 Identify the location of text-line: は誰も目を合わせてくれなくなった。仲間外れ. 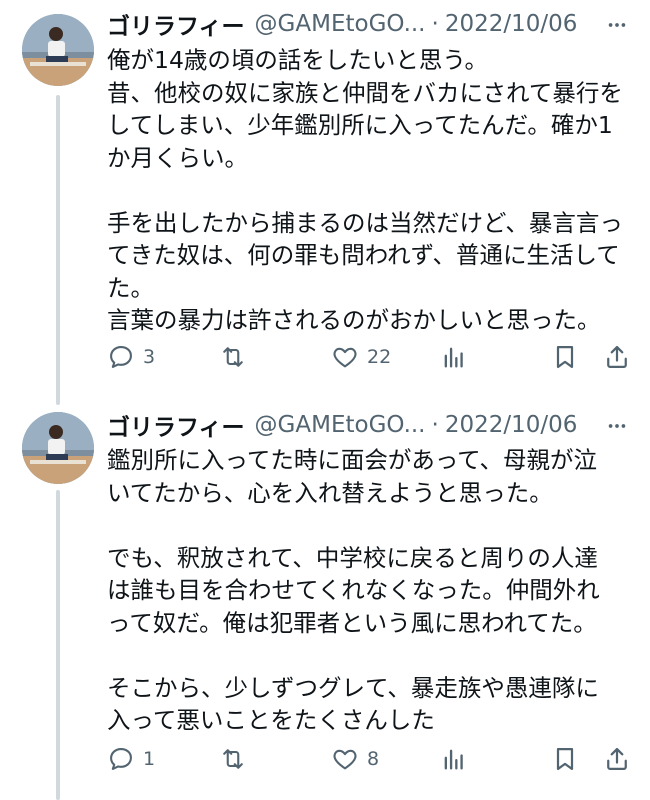
(353, 590).